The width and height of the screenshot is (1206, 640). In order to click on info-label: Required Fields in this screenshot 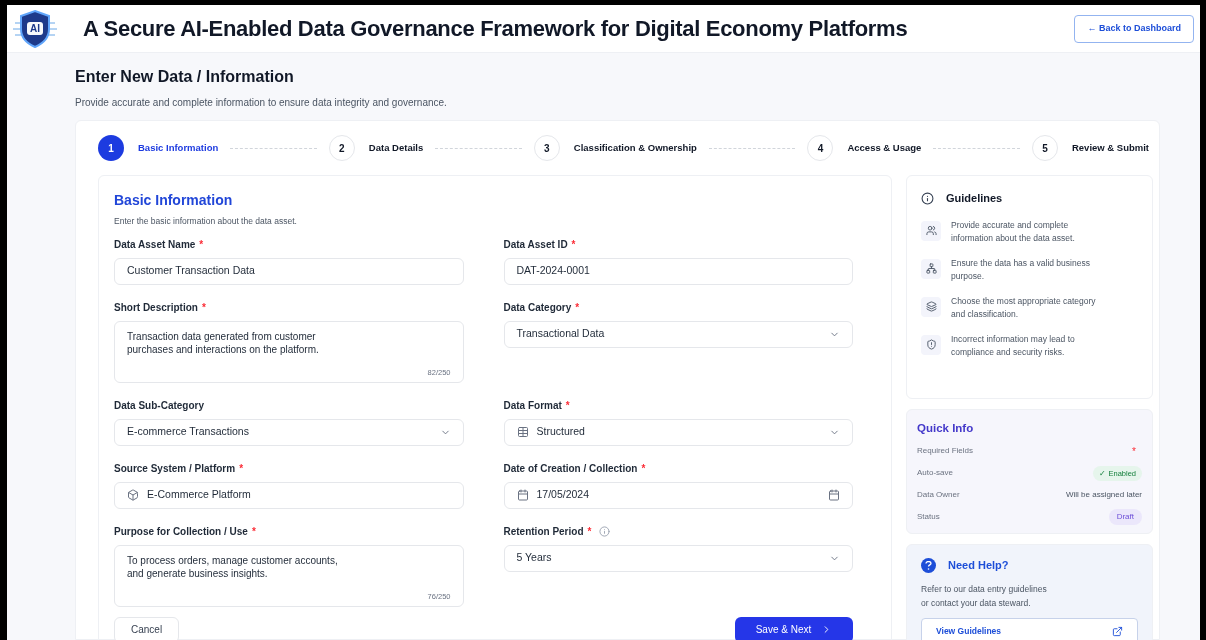, I will do `click(945, 451)`.